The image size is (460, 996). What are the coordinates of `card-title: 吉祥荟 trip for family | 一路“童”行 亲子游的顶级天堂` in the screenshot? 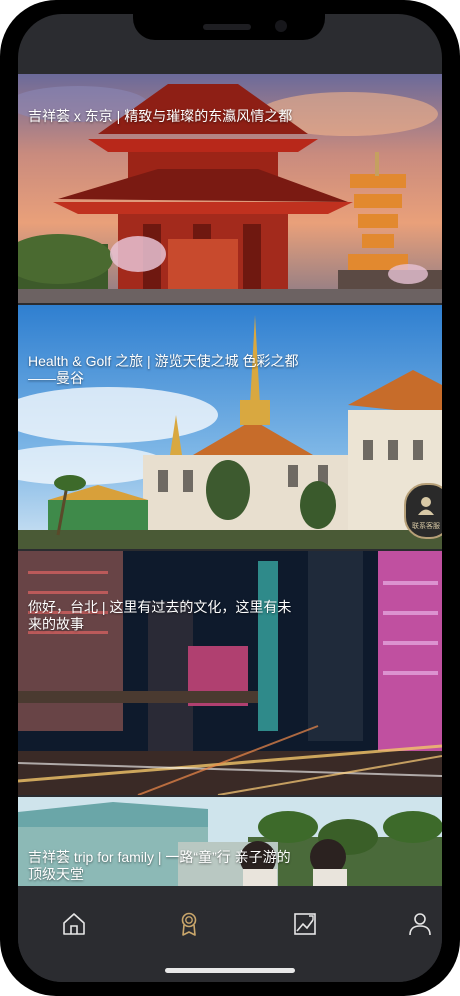 It's located at (159, 865).